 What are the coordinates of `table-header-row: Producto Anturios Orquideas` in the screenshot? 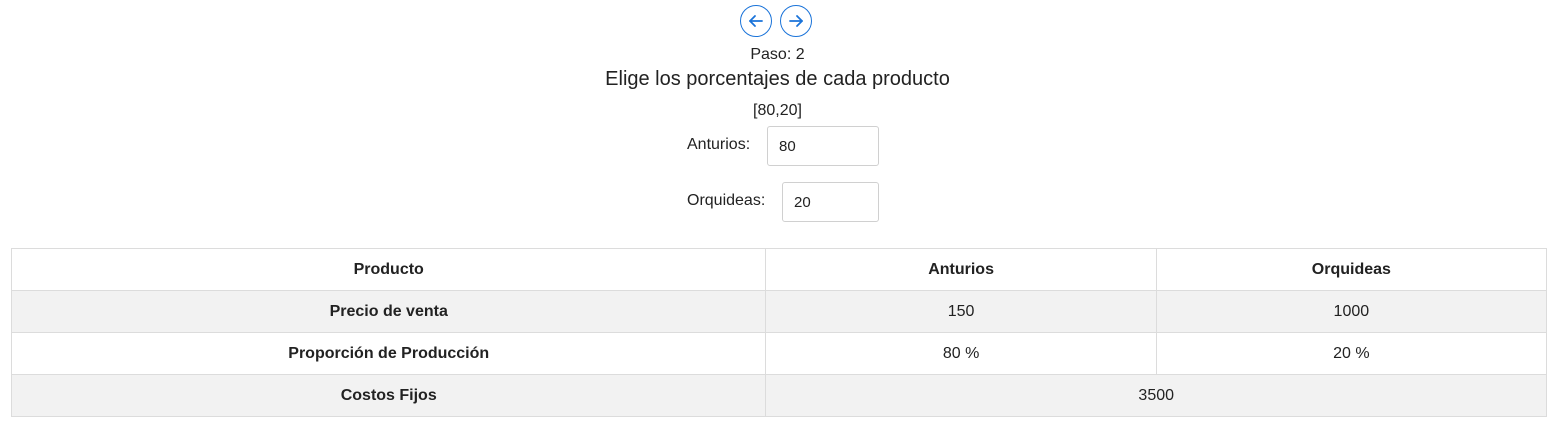 It's located at (779, 269).